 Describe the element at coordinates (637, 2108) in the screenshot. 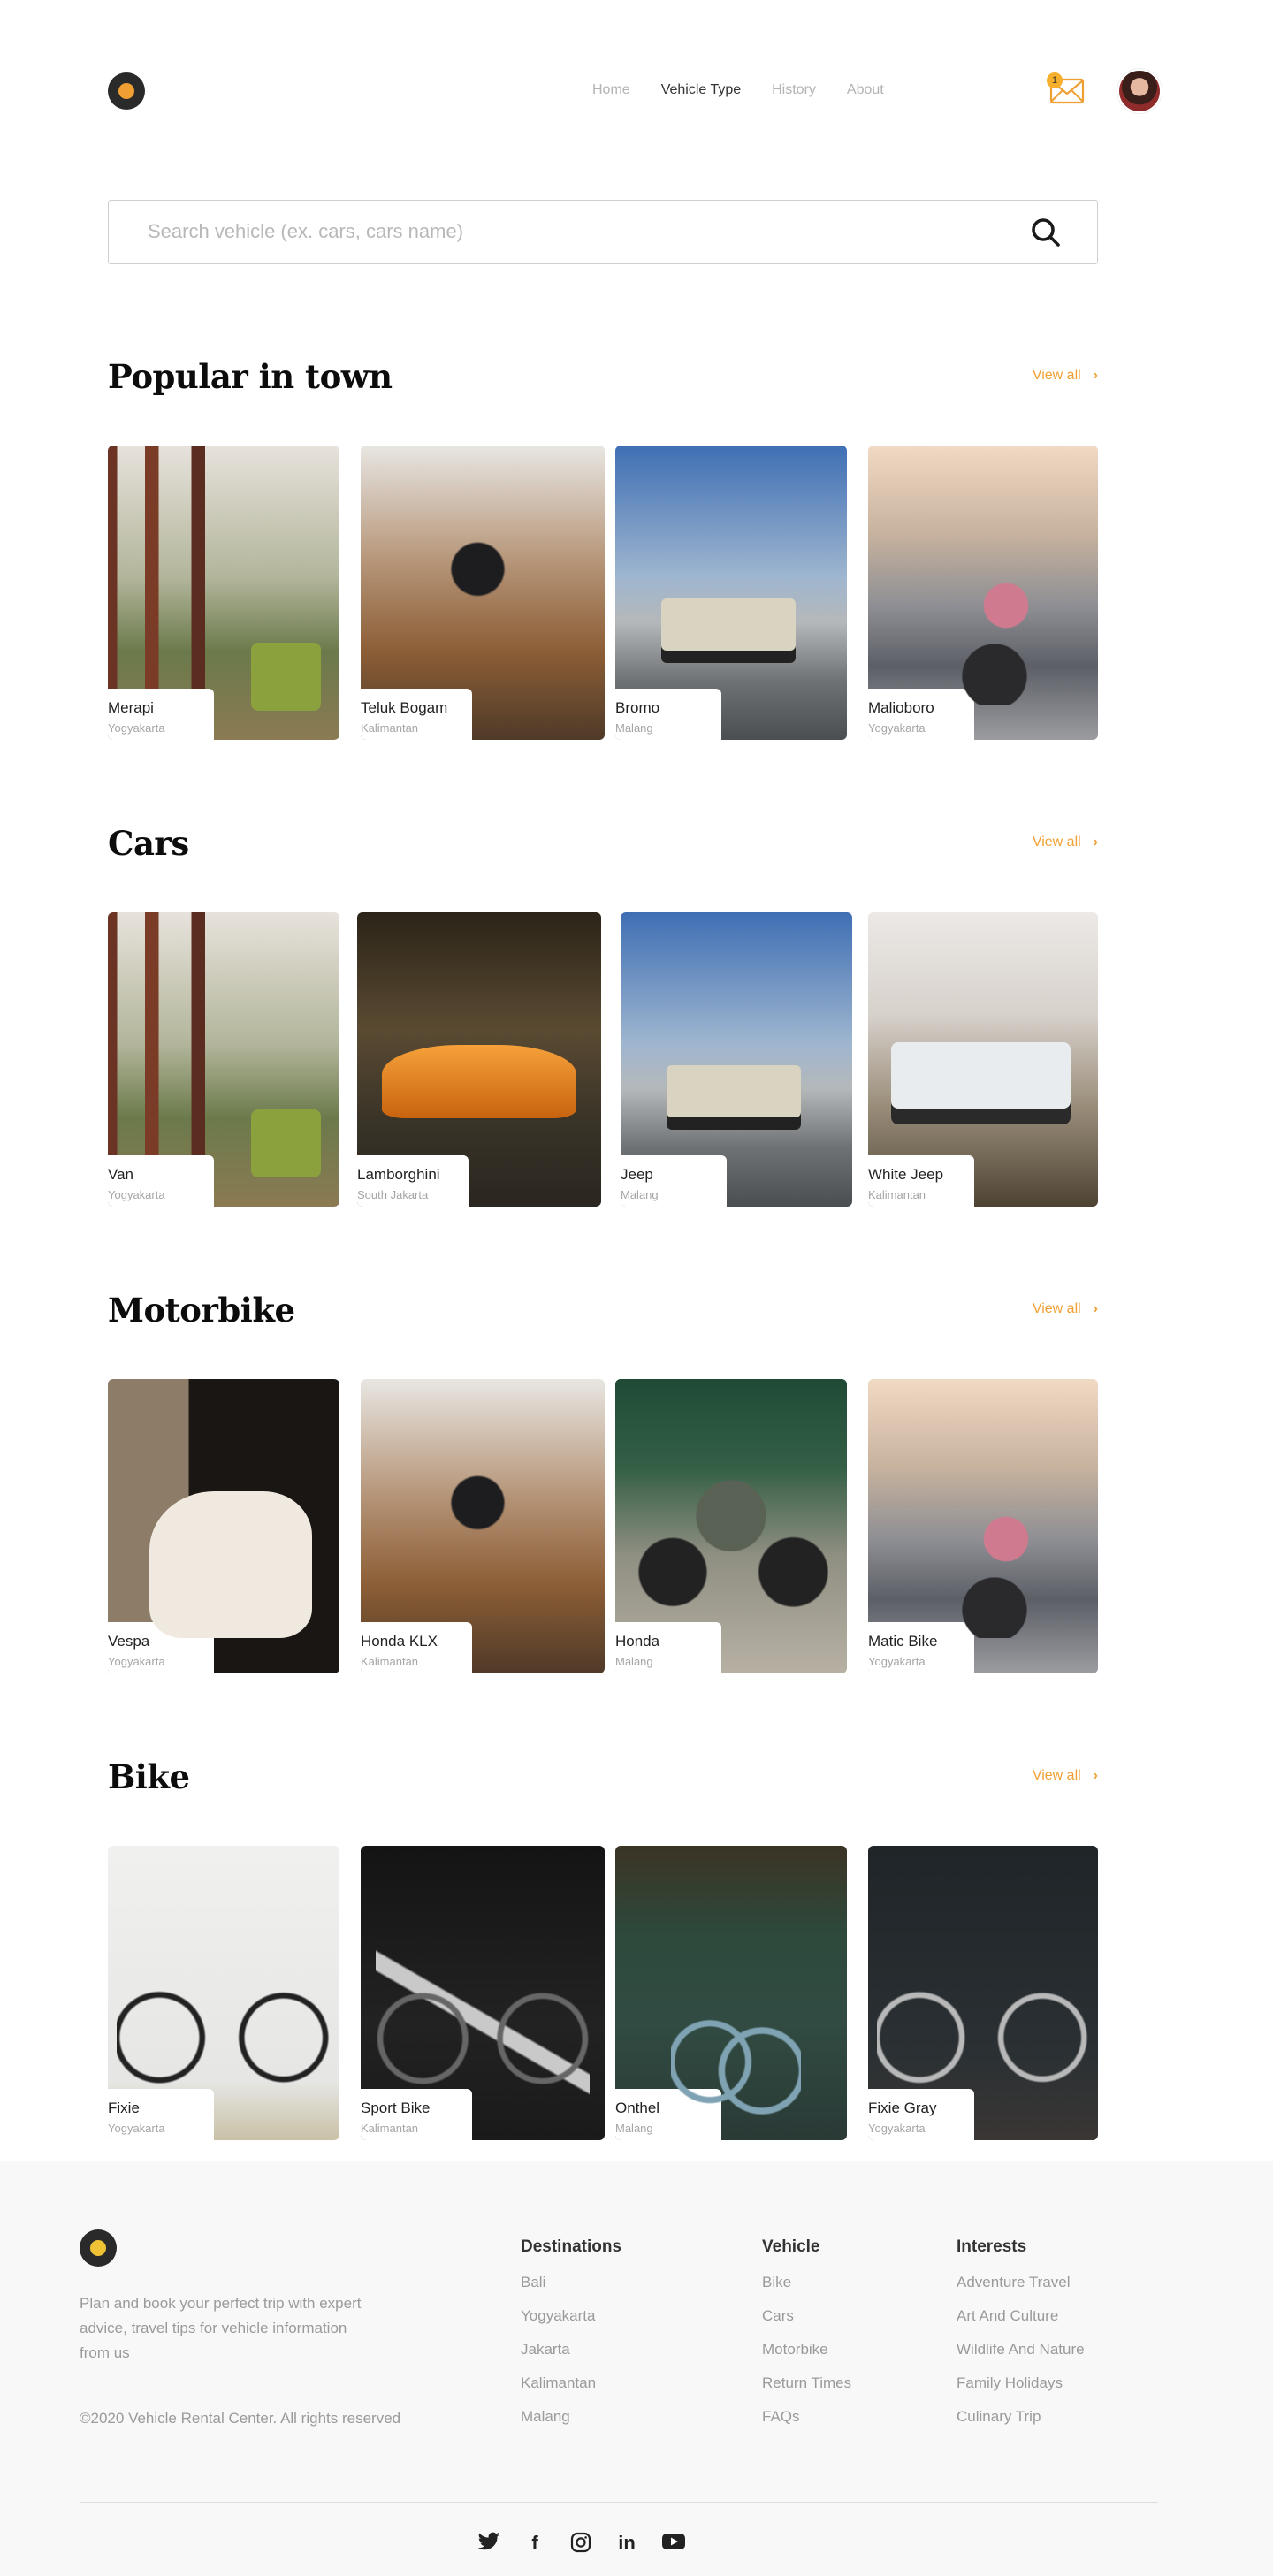

I see `card-name: Onthel` at that location.